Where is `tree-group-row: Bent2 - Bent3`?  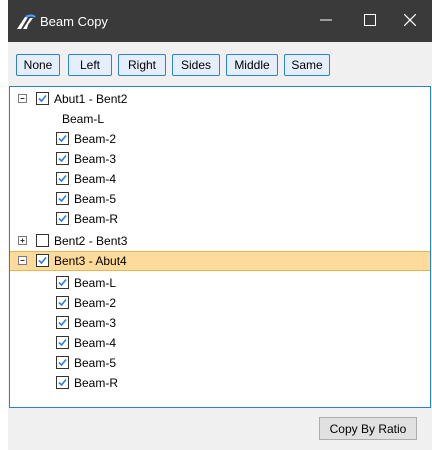
tree-group-row: Bent2 - Bent3 is located at coordinates (220, 241).